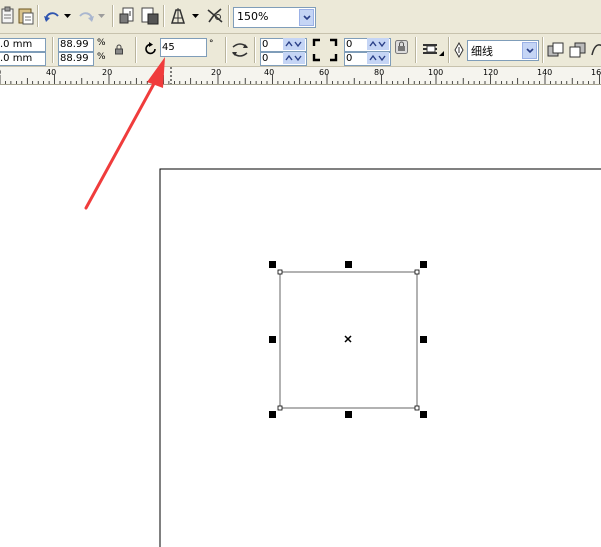 Image resolution: width=601 pixels, height=547 pixels. I want to click on undo-icon, so click(52, 16).